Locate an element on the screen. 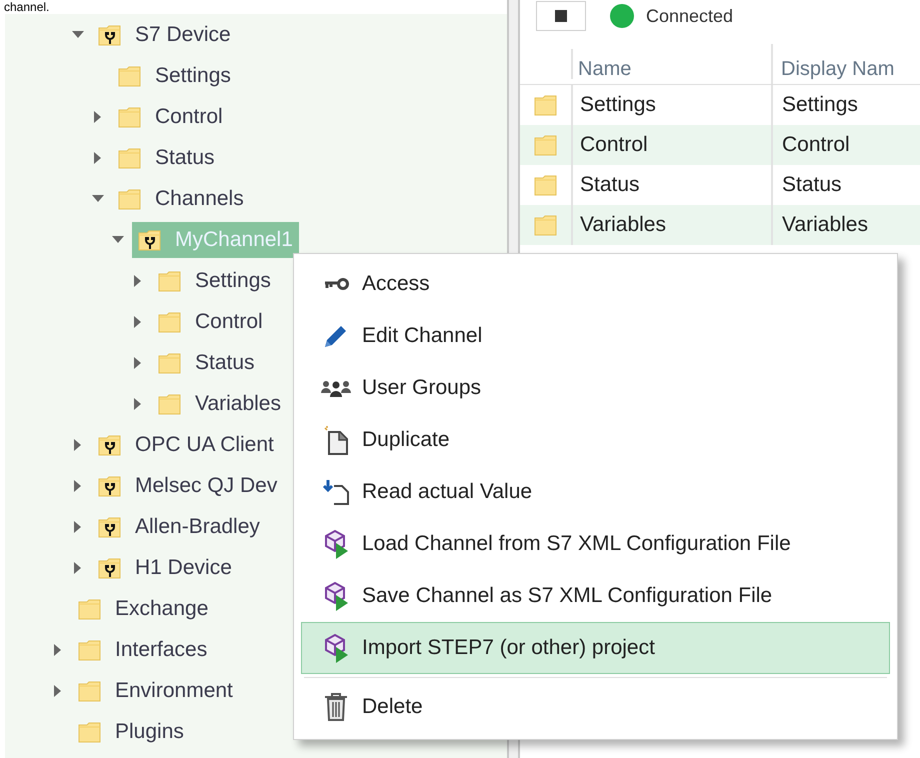 This screenshot has width=920, height=758. tree-item: OPC UA Client is located at coordinates (186, 444).